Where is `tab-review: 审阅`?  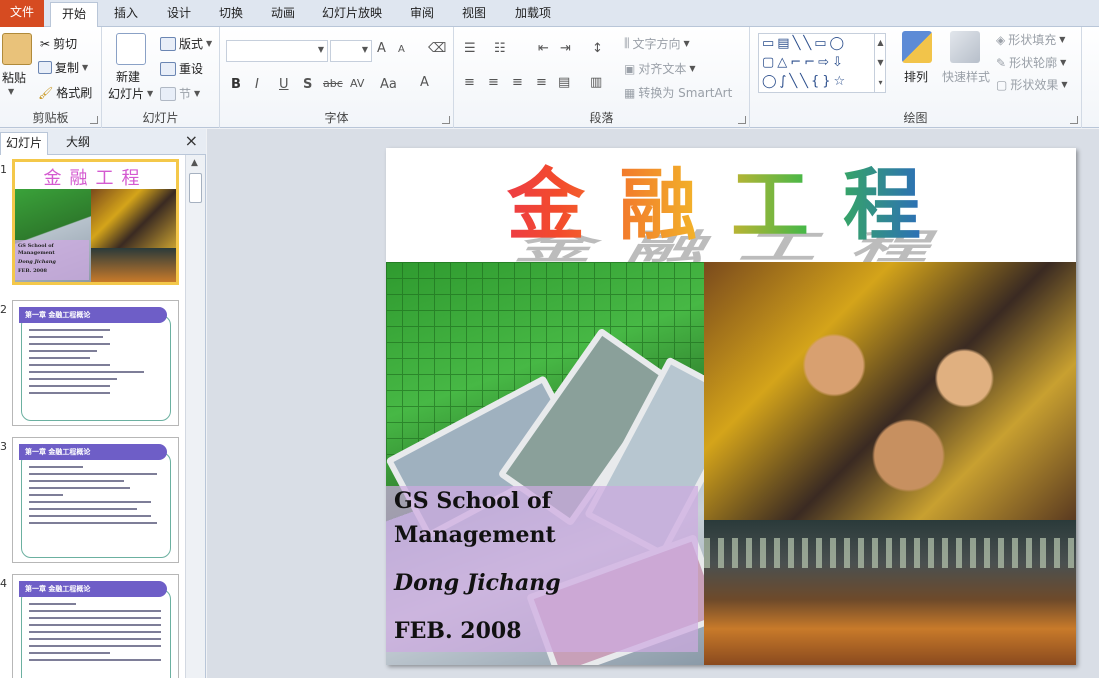
tab-review: 审阅 is located at coordinates (422, 14).